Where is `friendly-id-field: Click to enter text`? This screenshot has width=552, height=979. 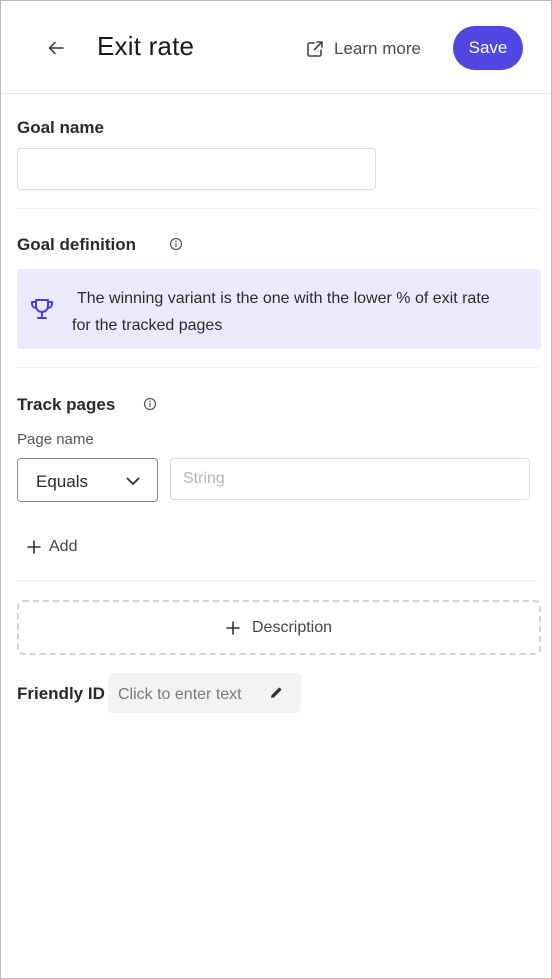
friendly-id-field: Click to enter text is located at coordinates (204, 693).